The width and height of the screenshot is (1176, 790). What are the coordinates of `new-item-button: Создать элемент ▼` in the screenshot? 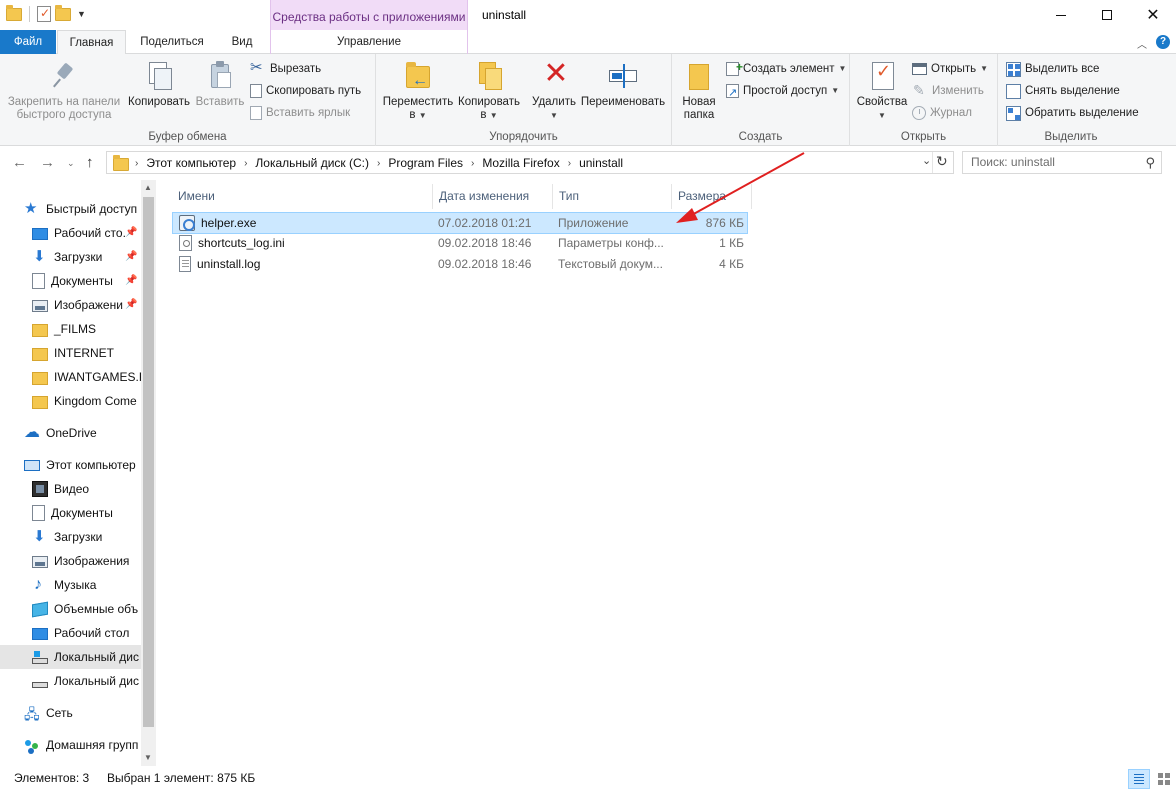 It's located at (786, 68).